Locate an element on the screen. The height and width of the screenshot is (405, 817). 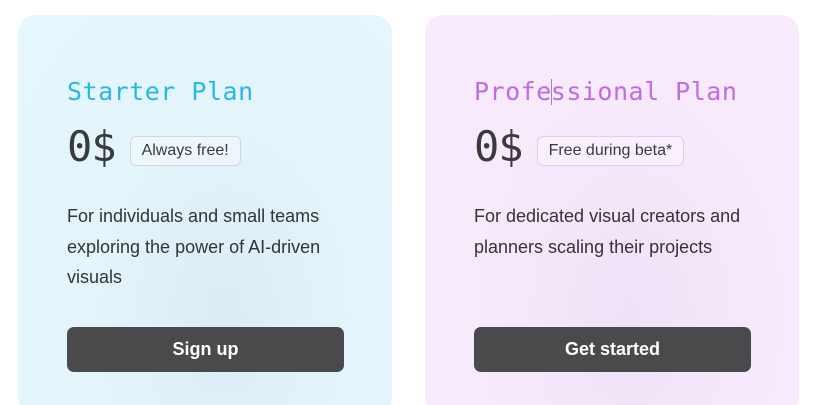
starter-price-row: 0$ Always free! is located at coordinates (229, 147).